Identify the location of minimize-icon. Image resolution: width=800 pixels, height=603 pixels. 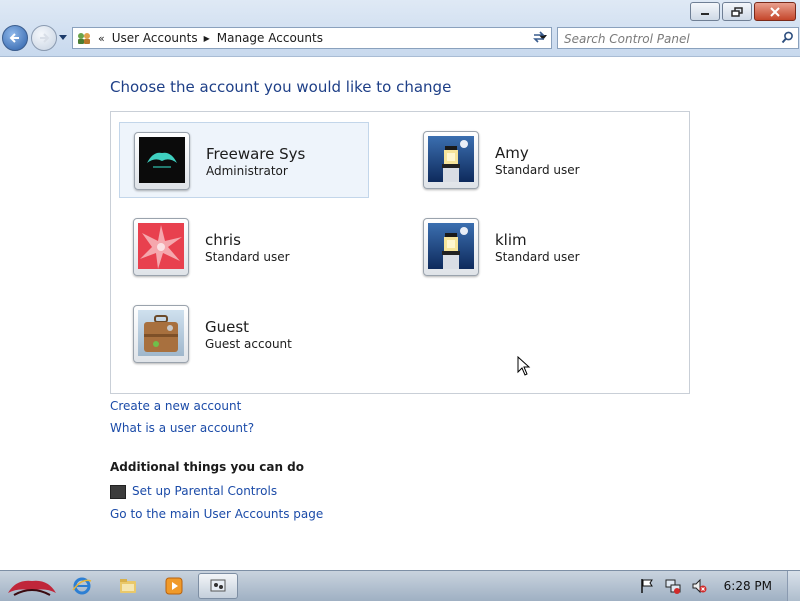
(705, 13).